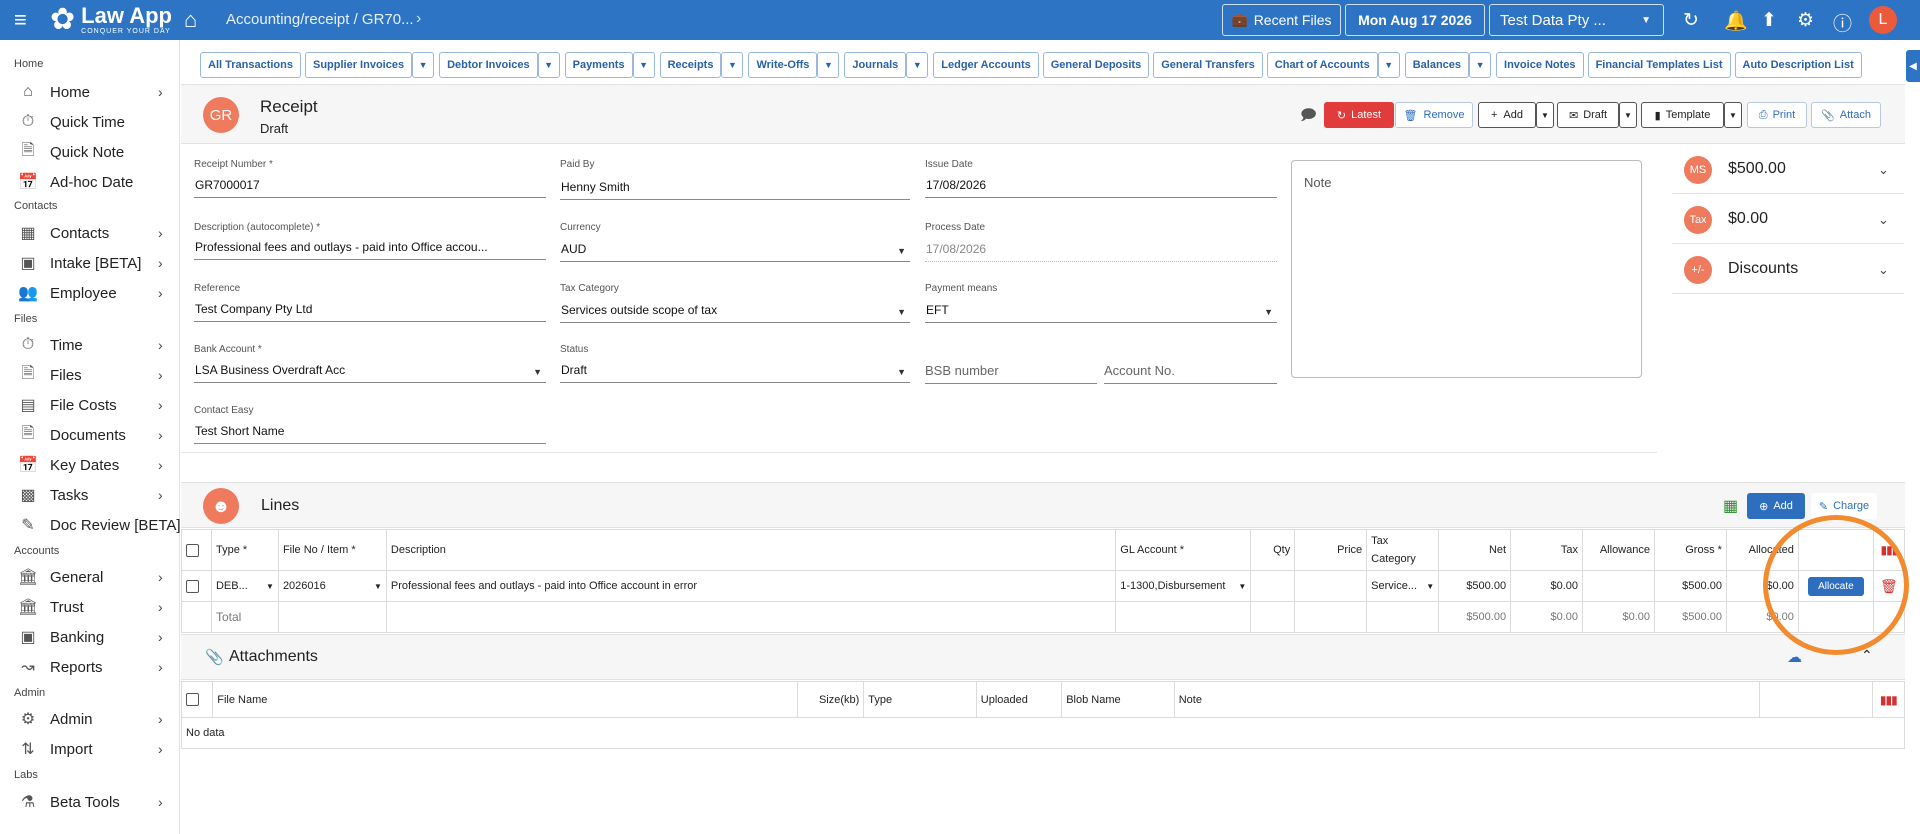 The width and height of the screenshot is (1920, 834). Describe the element at coordinates (751, 550) in the screenshot. I see `column-header: Description` at that location.